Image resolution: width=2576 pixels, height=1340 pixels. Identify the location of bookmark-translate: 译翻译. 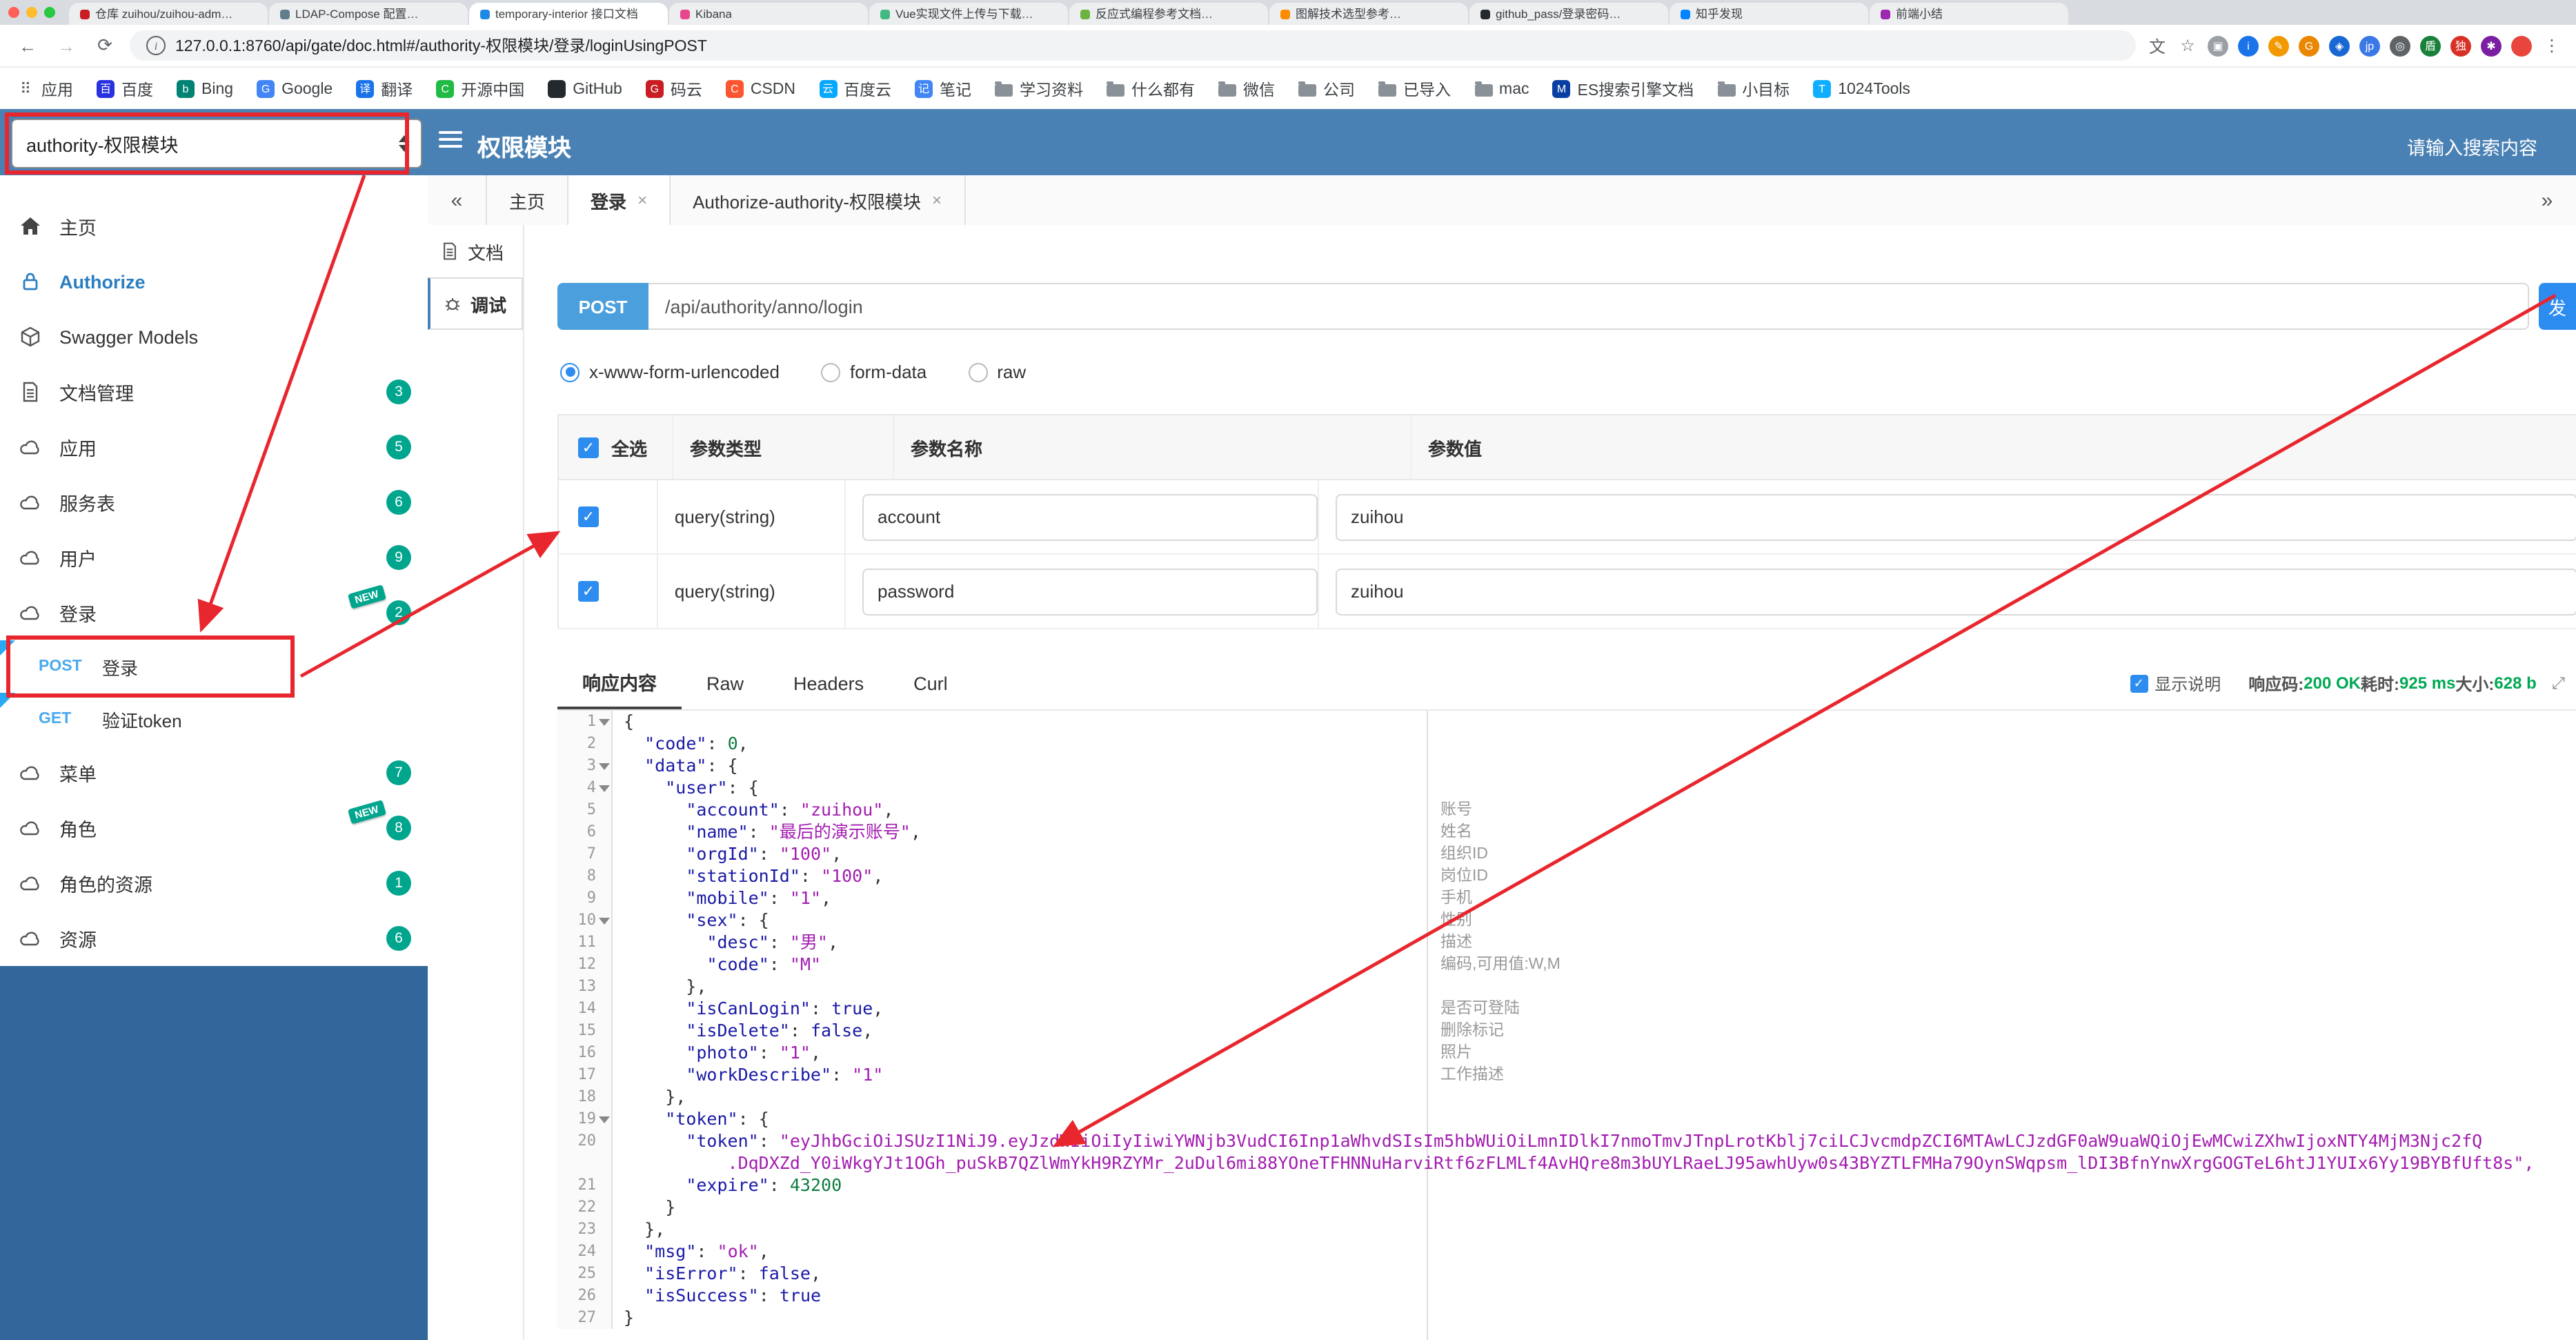
(384, 89).